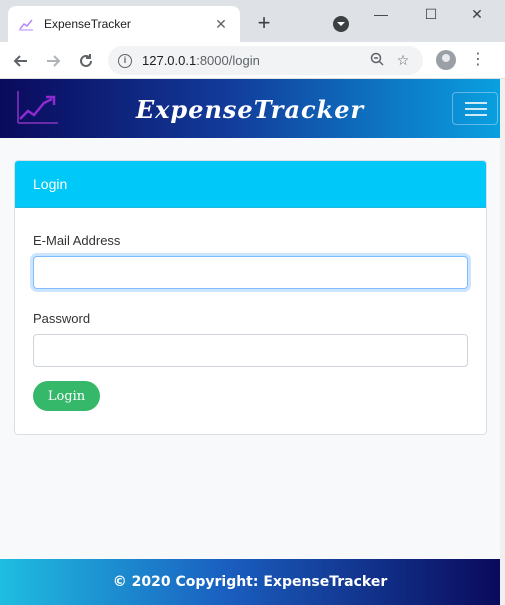 The height and width of the screenshot is (605, 505). Describe the element at coordinates (477, 14) in the screenshot. I see `window-close-button: ✕` at that location.